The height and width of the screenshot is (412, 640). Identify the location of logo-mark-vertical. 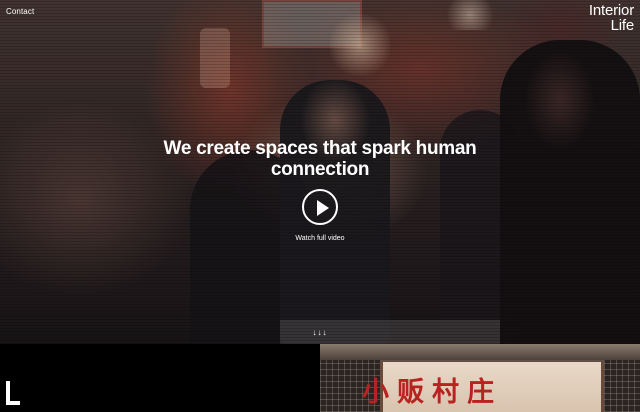
(8, 391).